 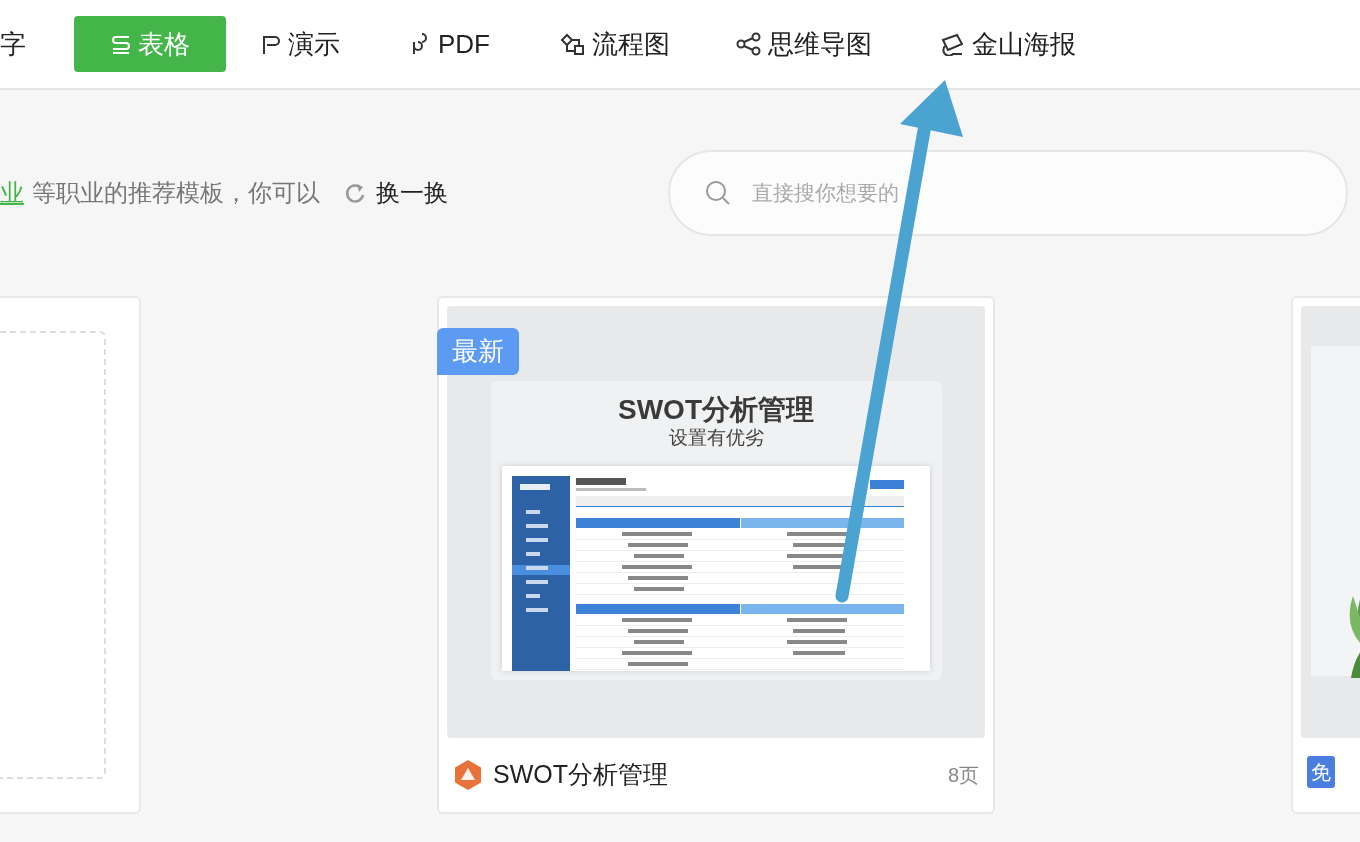 What do you see at coordinates (396, 193) in the screenshot?
I see `refresh-button: 换一换` at bounding box center [396, 193].